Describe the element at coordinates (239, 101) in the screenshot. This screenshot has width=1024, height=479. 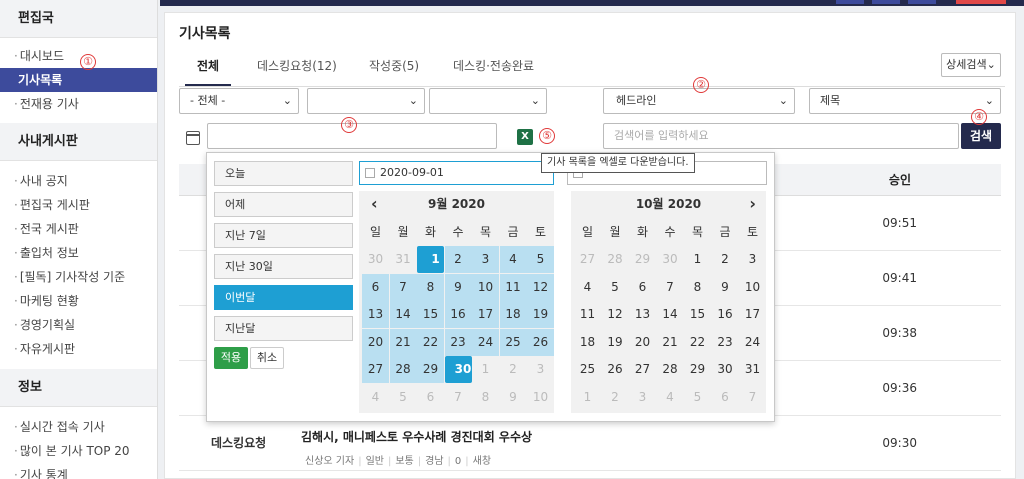
I see `category-select-1: - 전체 - ⌄` at that location.